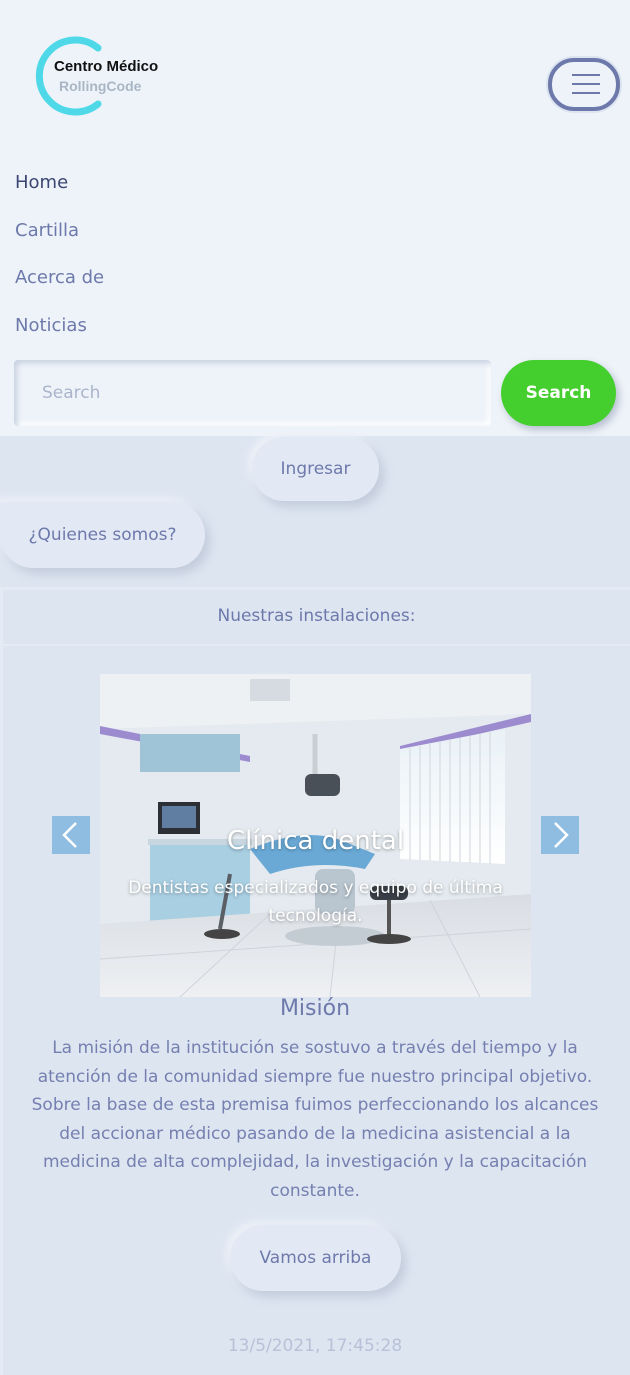 Image resolution: width=630 pixels, height=1375 pixels. Describe the element at coordinates (315, 841) in the screenshot. I see `slide-title: Clínica dental` at that location.